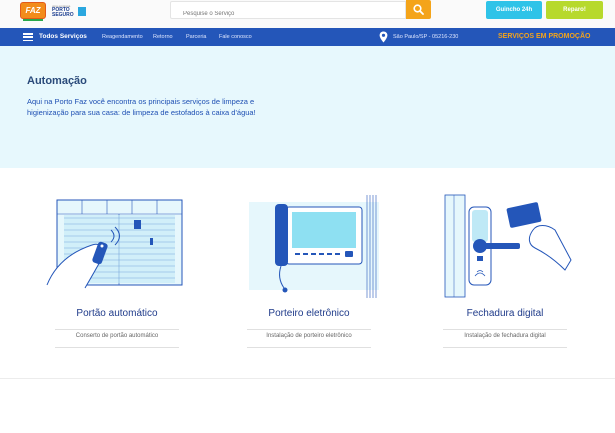 The height and width of the screenshot is (433, 615). I want to click on search-button, so click(418, 9).